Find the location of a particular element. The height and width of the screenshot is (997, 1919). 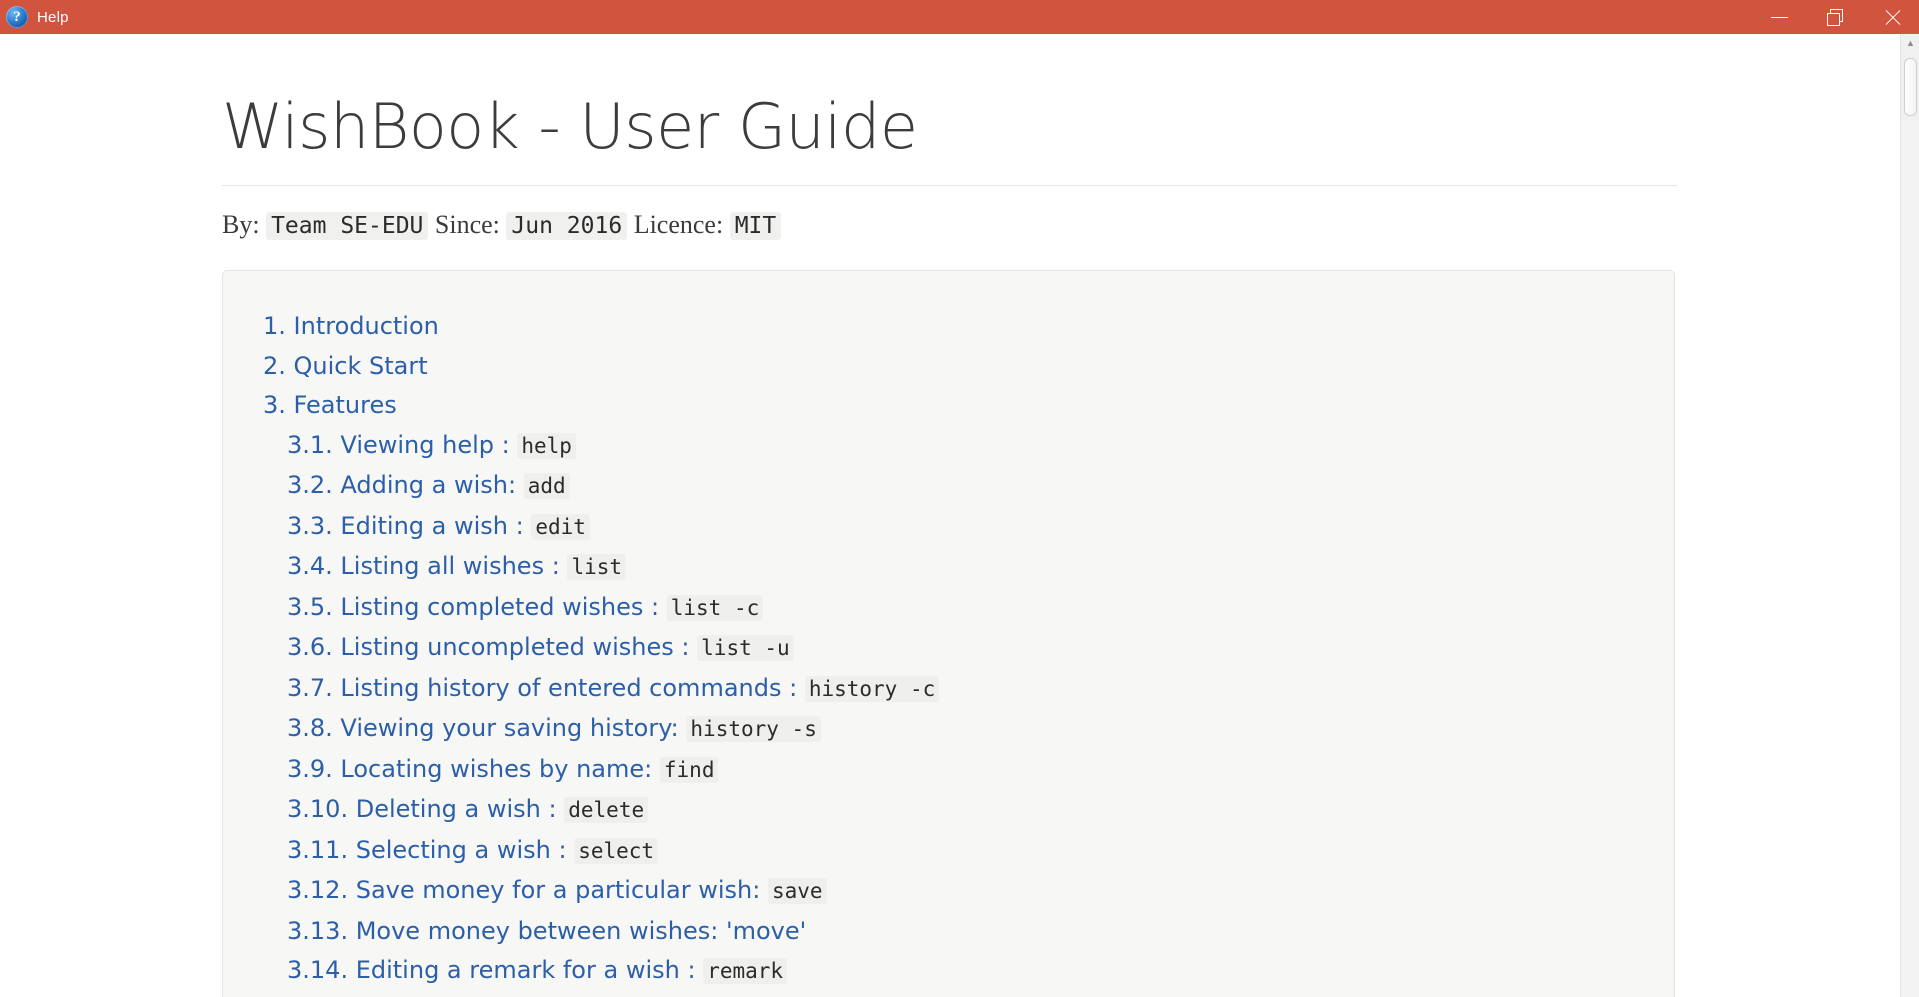

toc-item-label: Viewing help : is located at coordinates (421, 444).